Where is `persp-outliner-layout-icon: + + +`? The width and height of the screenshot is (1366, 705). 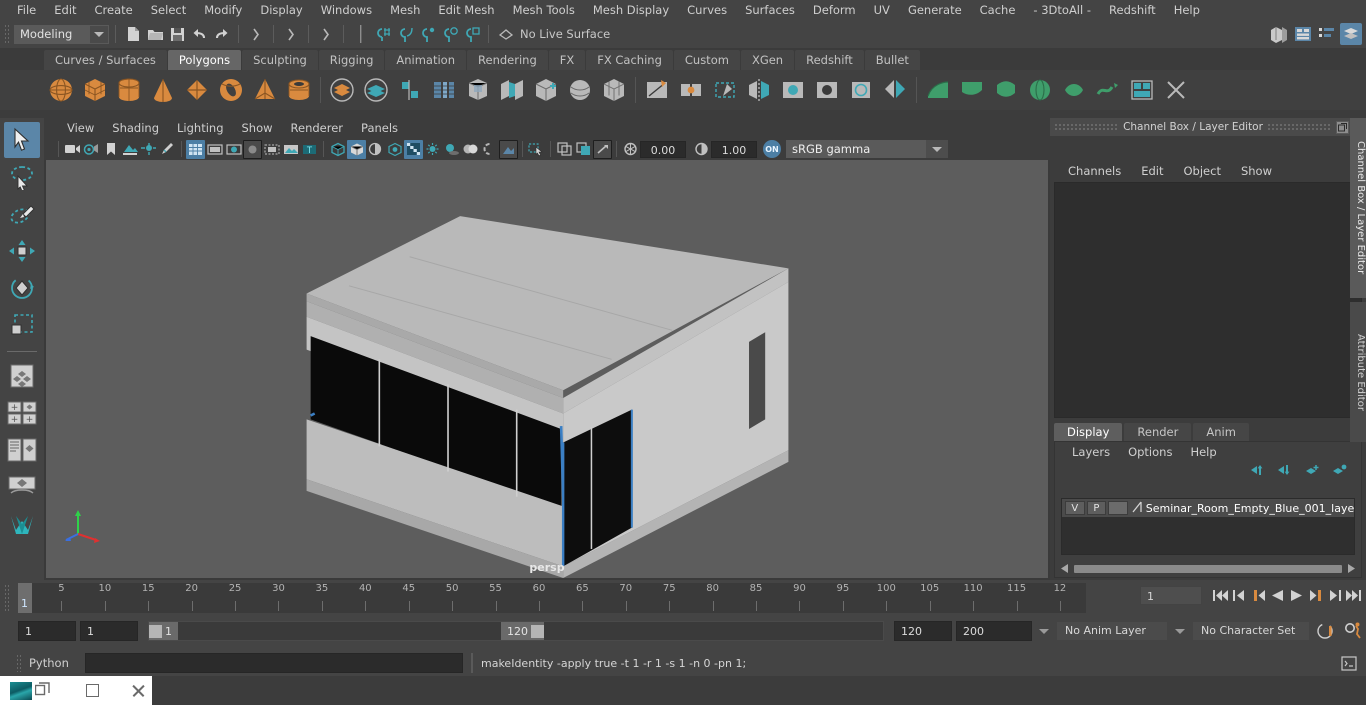 persp-outliner-layout-icon: + + + is located at coordinates (22, 413).